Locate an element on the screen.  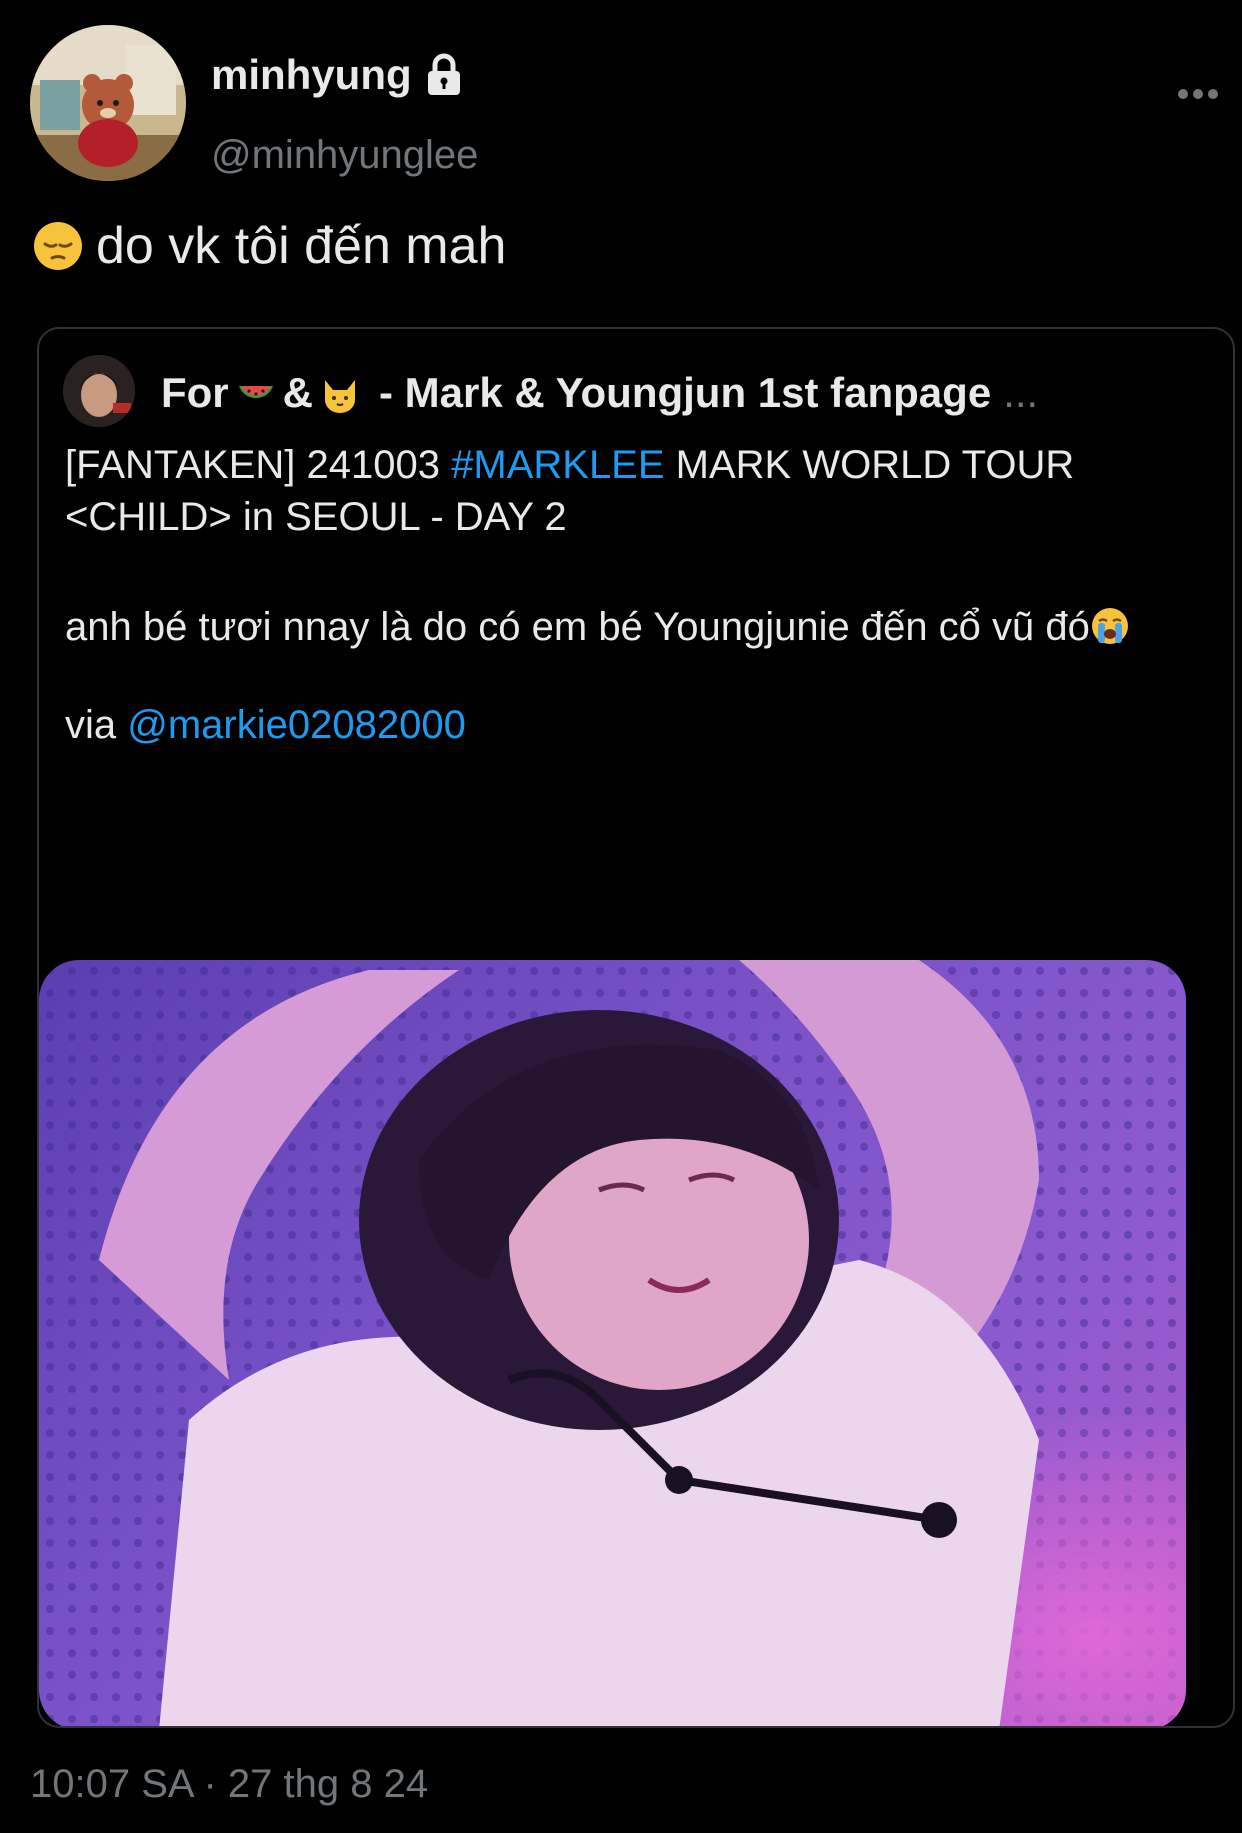
display-name-row: minhyung is located at coordinates (337, 75).